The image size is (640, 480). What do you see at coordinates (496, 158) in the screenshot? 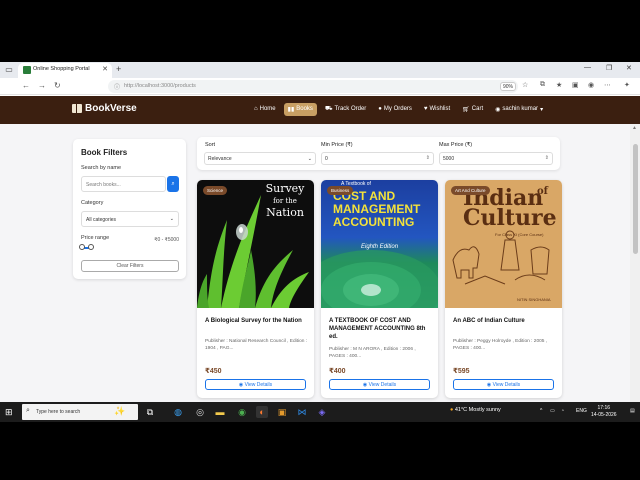
I see `max-price-input: 5000 ⇕` at bounding box center [496, 158].